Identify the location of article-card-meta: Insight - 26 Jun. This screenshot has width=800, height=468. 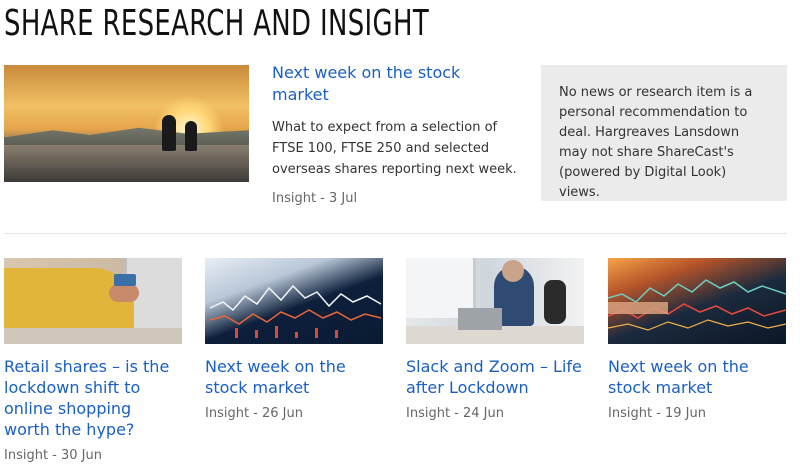
(254, 413).